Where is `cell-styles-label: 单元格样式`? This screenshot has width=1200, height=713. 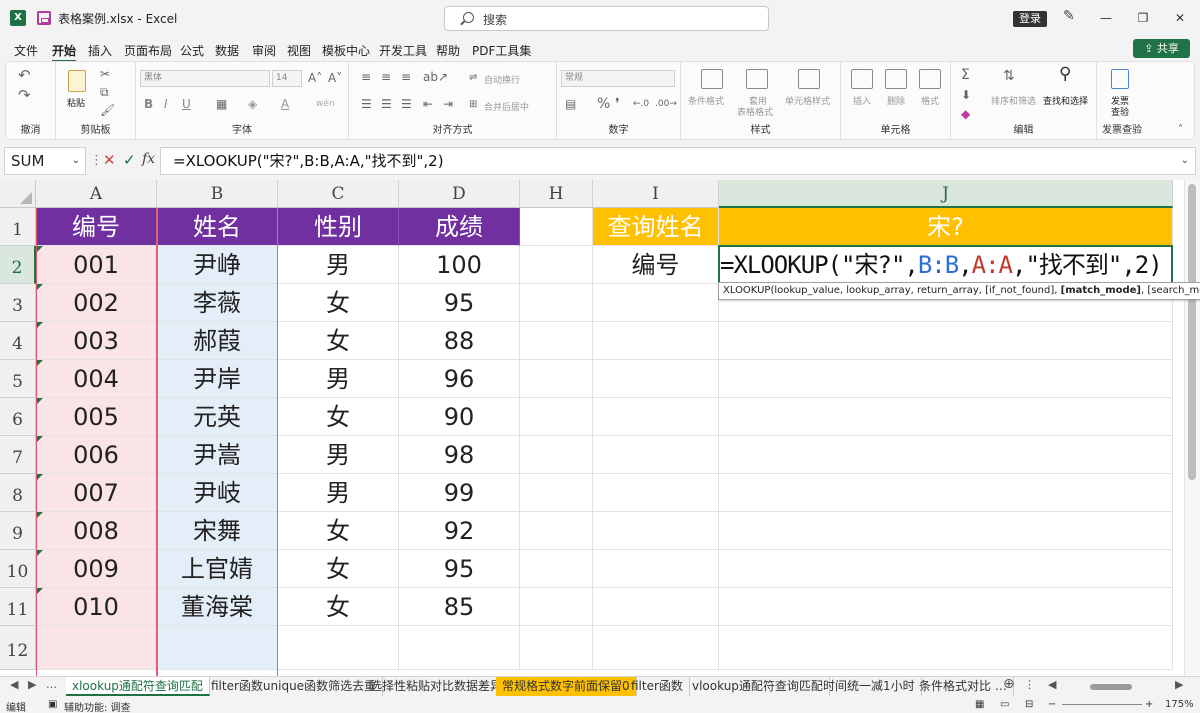 cell-styles-label: 单元格样式 is located at coordinates (807, 100).